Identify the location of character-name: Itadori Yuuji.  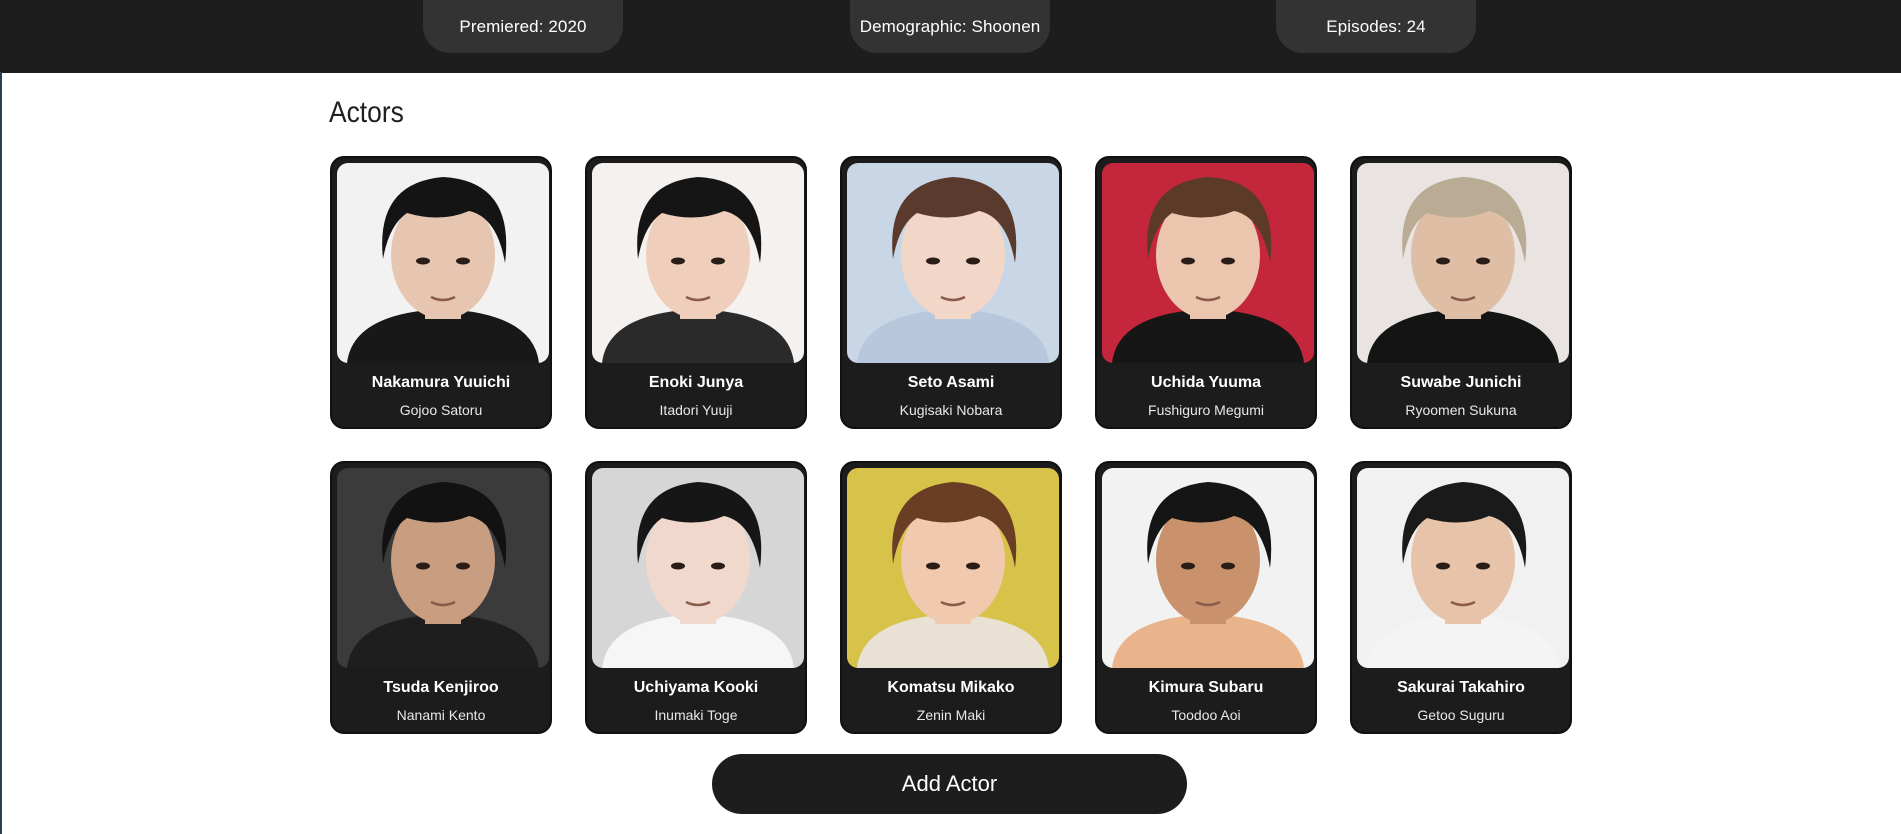
(696, 410).